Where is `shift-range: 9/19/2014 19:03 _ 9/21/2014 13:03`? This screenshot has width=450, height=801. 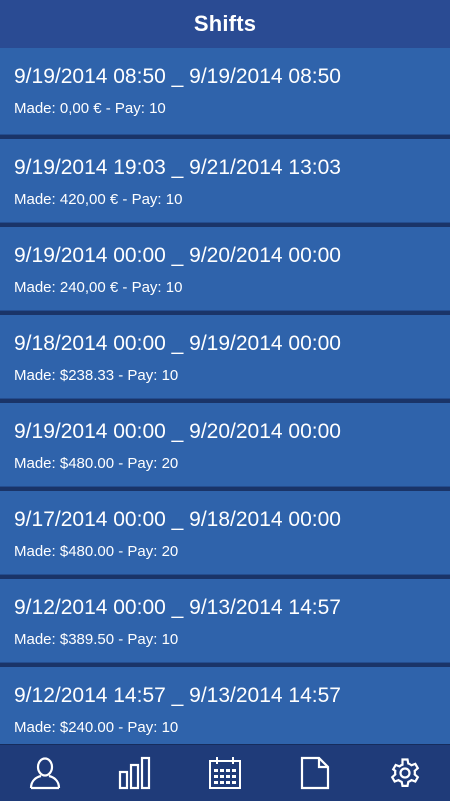
shift-range: 9/19/2014 19:03 _ 9/21/2014 13:03 is located at coordinates (177, 167).